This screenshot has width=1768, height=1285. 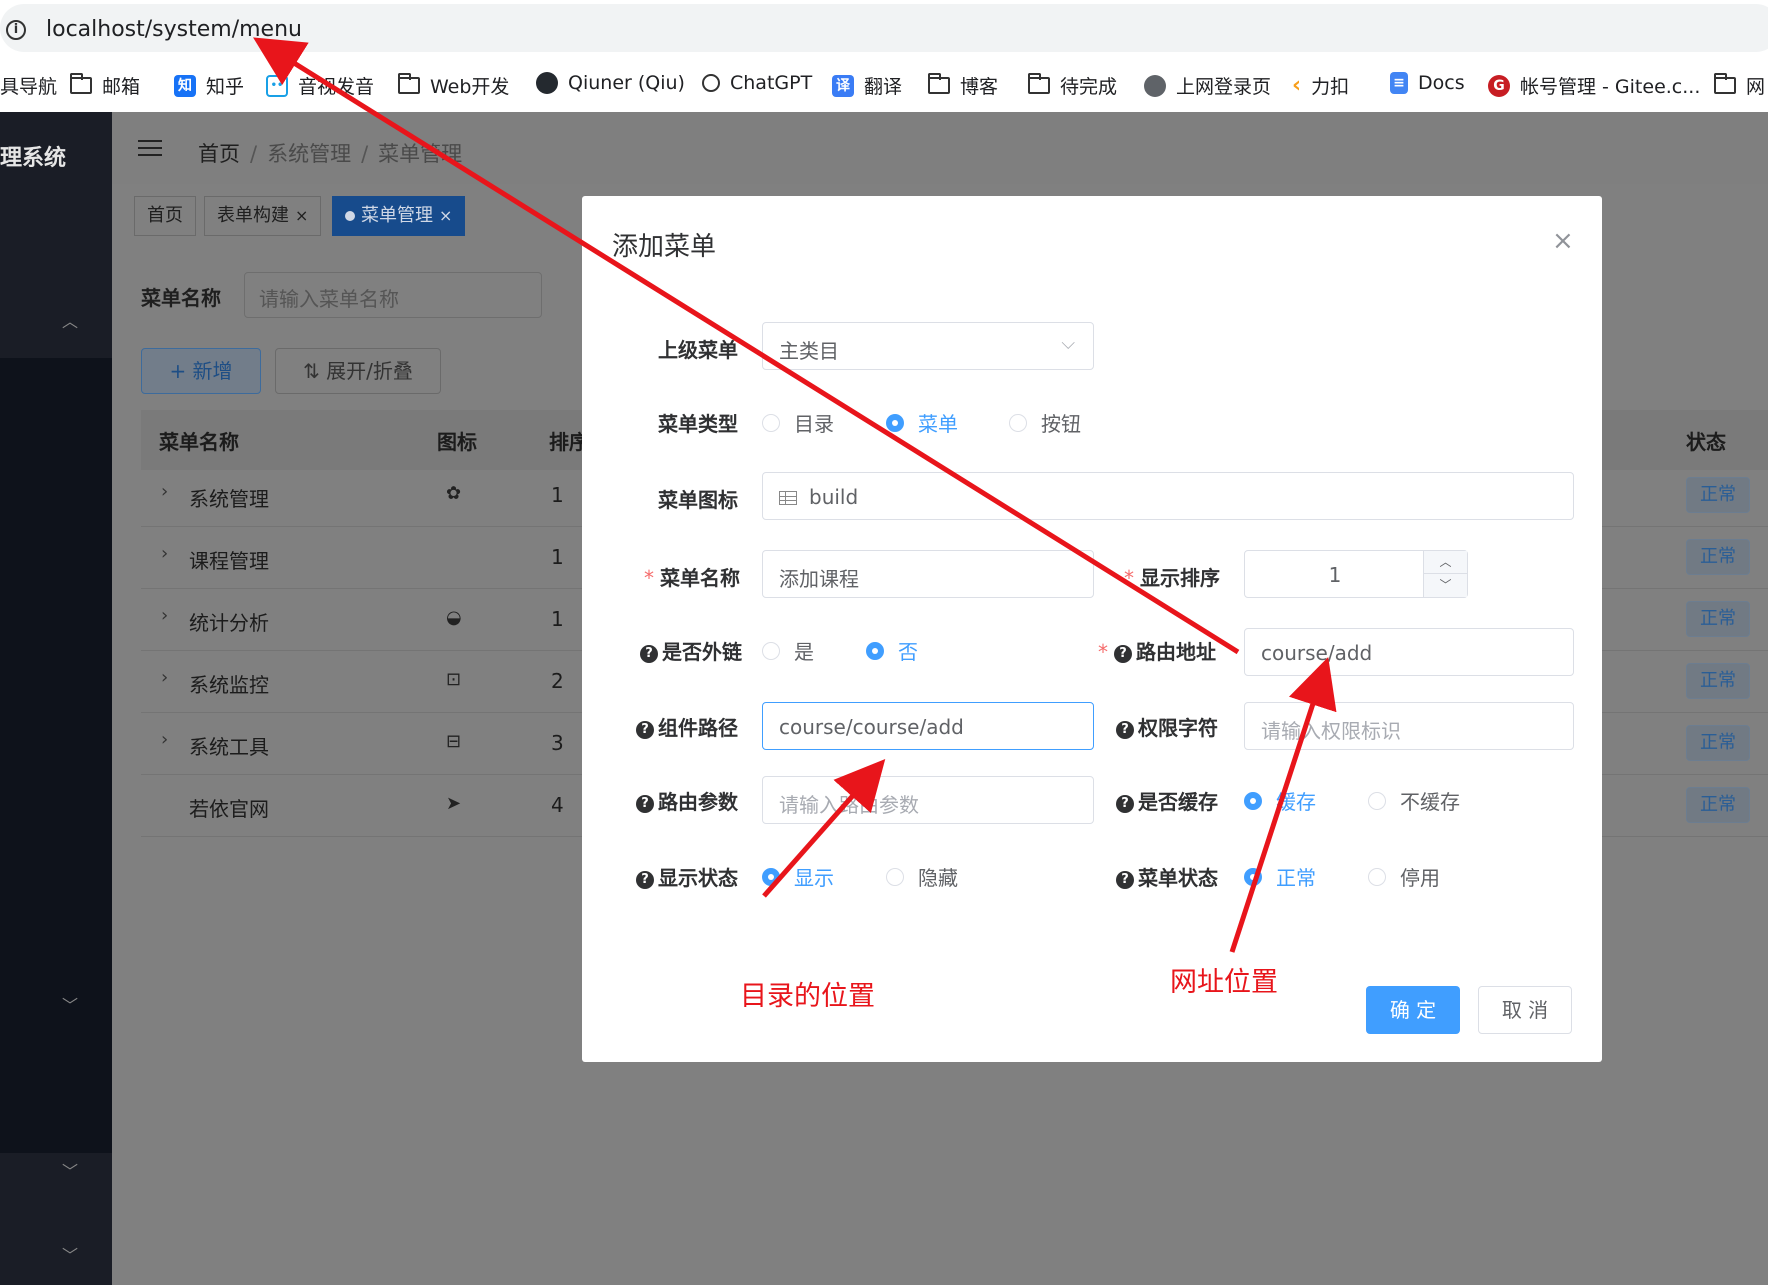 I want to click on sidebar: 理系统 ︿ ﹀ ﹀ ﹀, so click(x=56, y=698).